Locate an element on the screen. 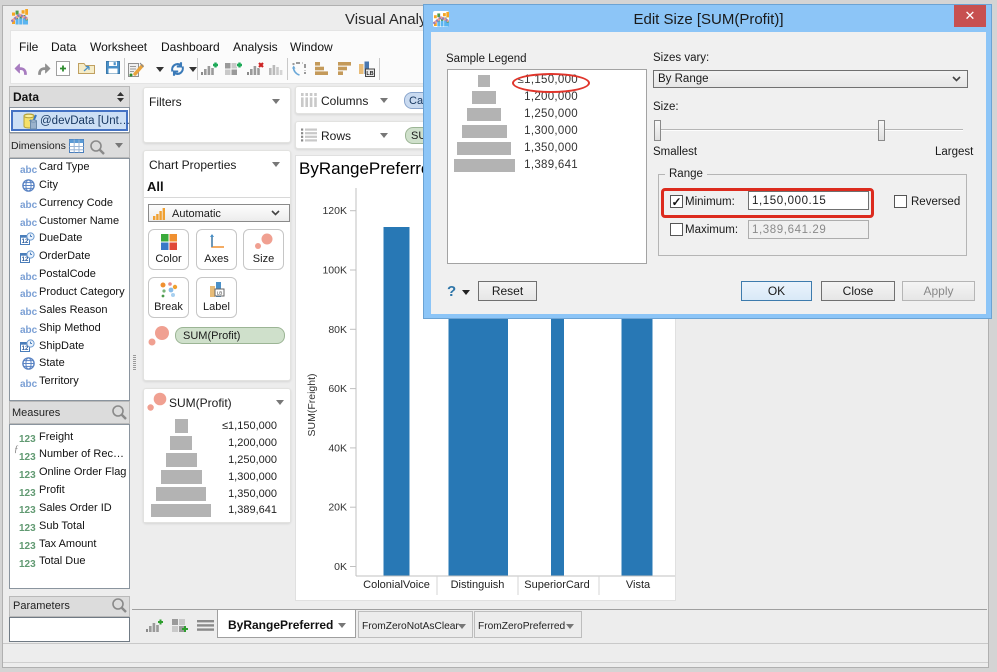 This screenshot has height=672, width=997. svg-text: ColonialVoice is located at coordinates (396, 585).